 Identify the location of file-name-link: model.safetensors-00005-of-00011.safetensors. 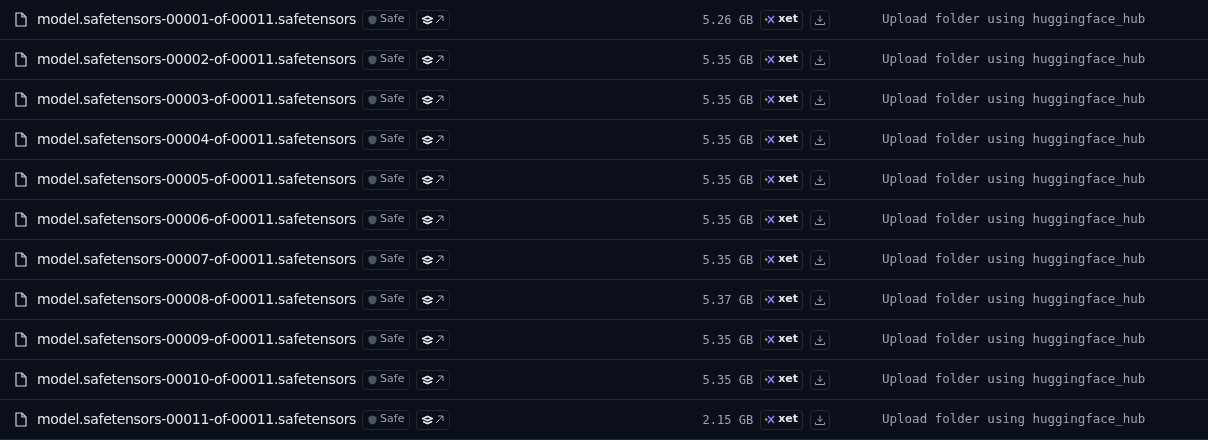
(197, 179).